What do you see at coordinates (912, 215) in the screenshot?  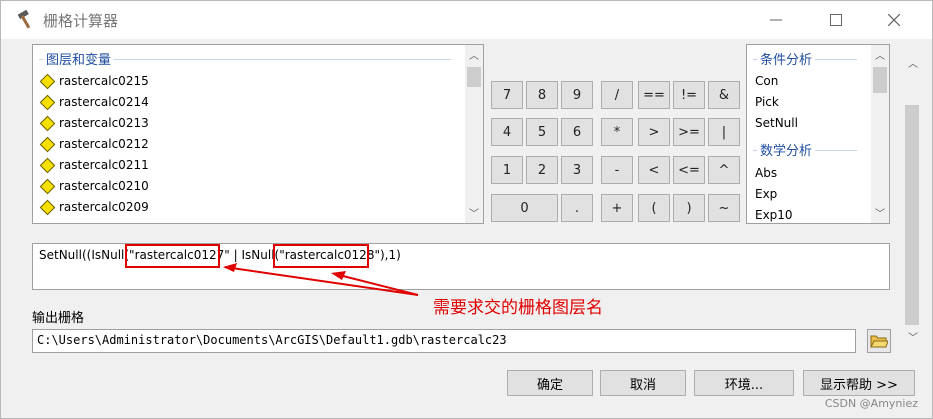 I see `scrollbar-thumb` at bounding box center [912, 215].